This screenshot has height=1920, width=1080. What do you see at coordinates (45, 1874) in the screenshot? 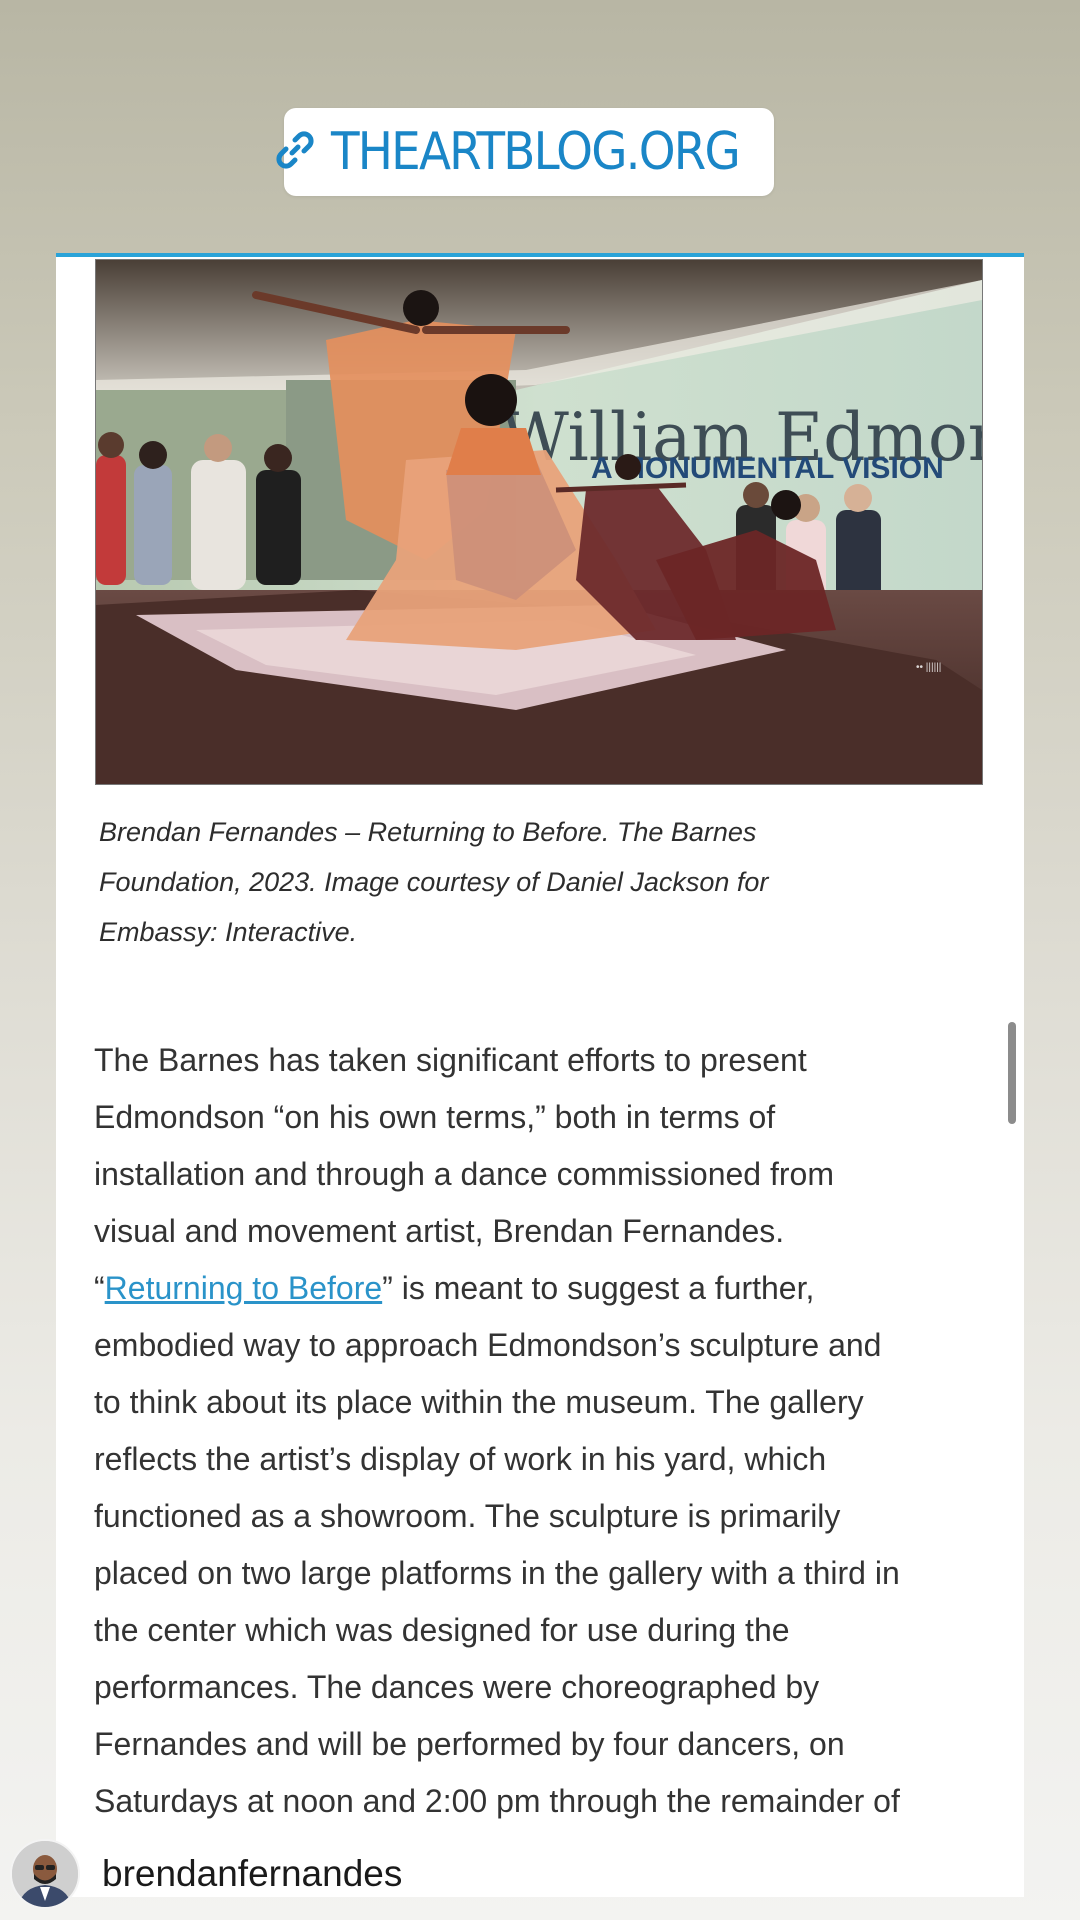
I see `avatar` at bounding box center [45, 1874].